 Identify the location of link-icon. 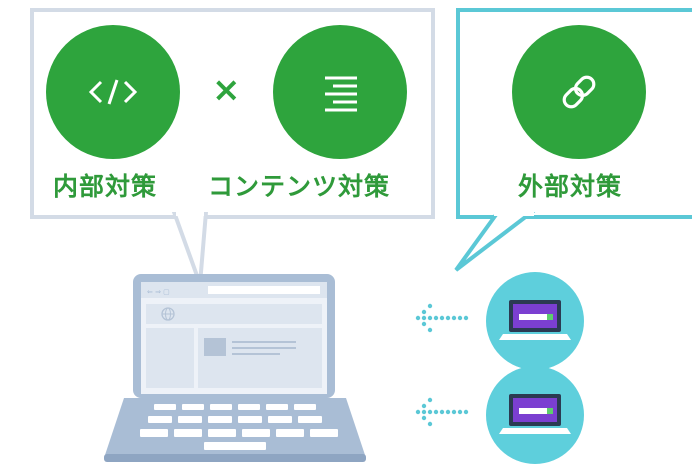
(579, 92).